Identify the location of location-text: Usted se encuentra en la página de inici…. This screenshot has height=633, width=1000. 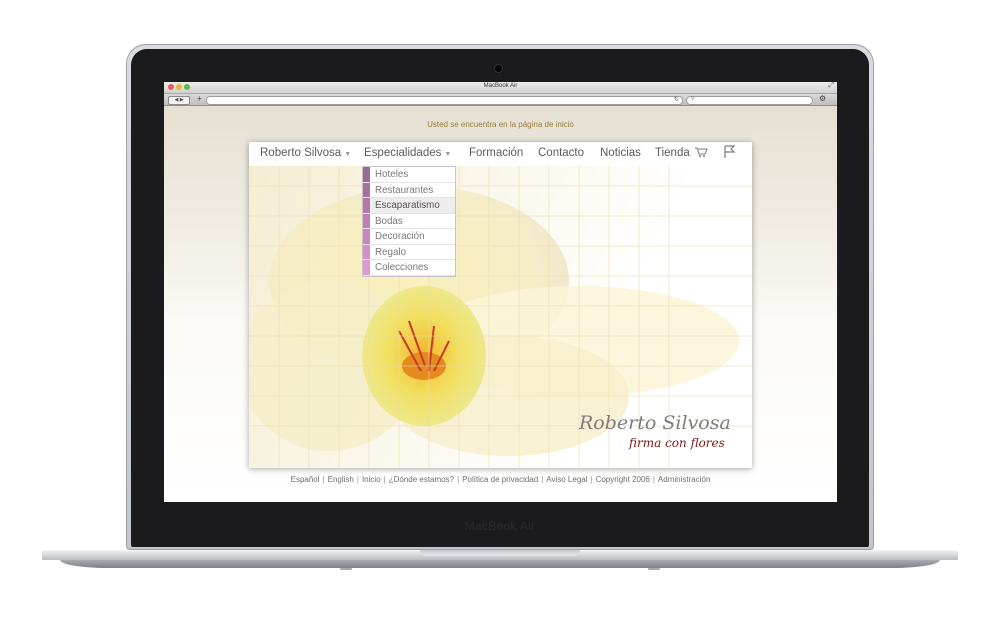
(500, 124).